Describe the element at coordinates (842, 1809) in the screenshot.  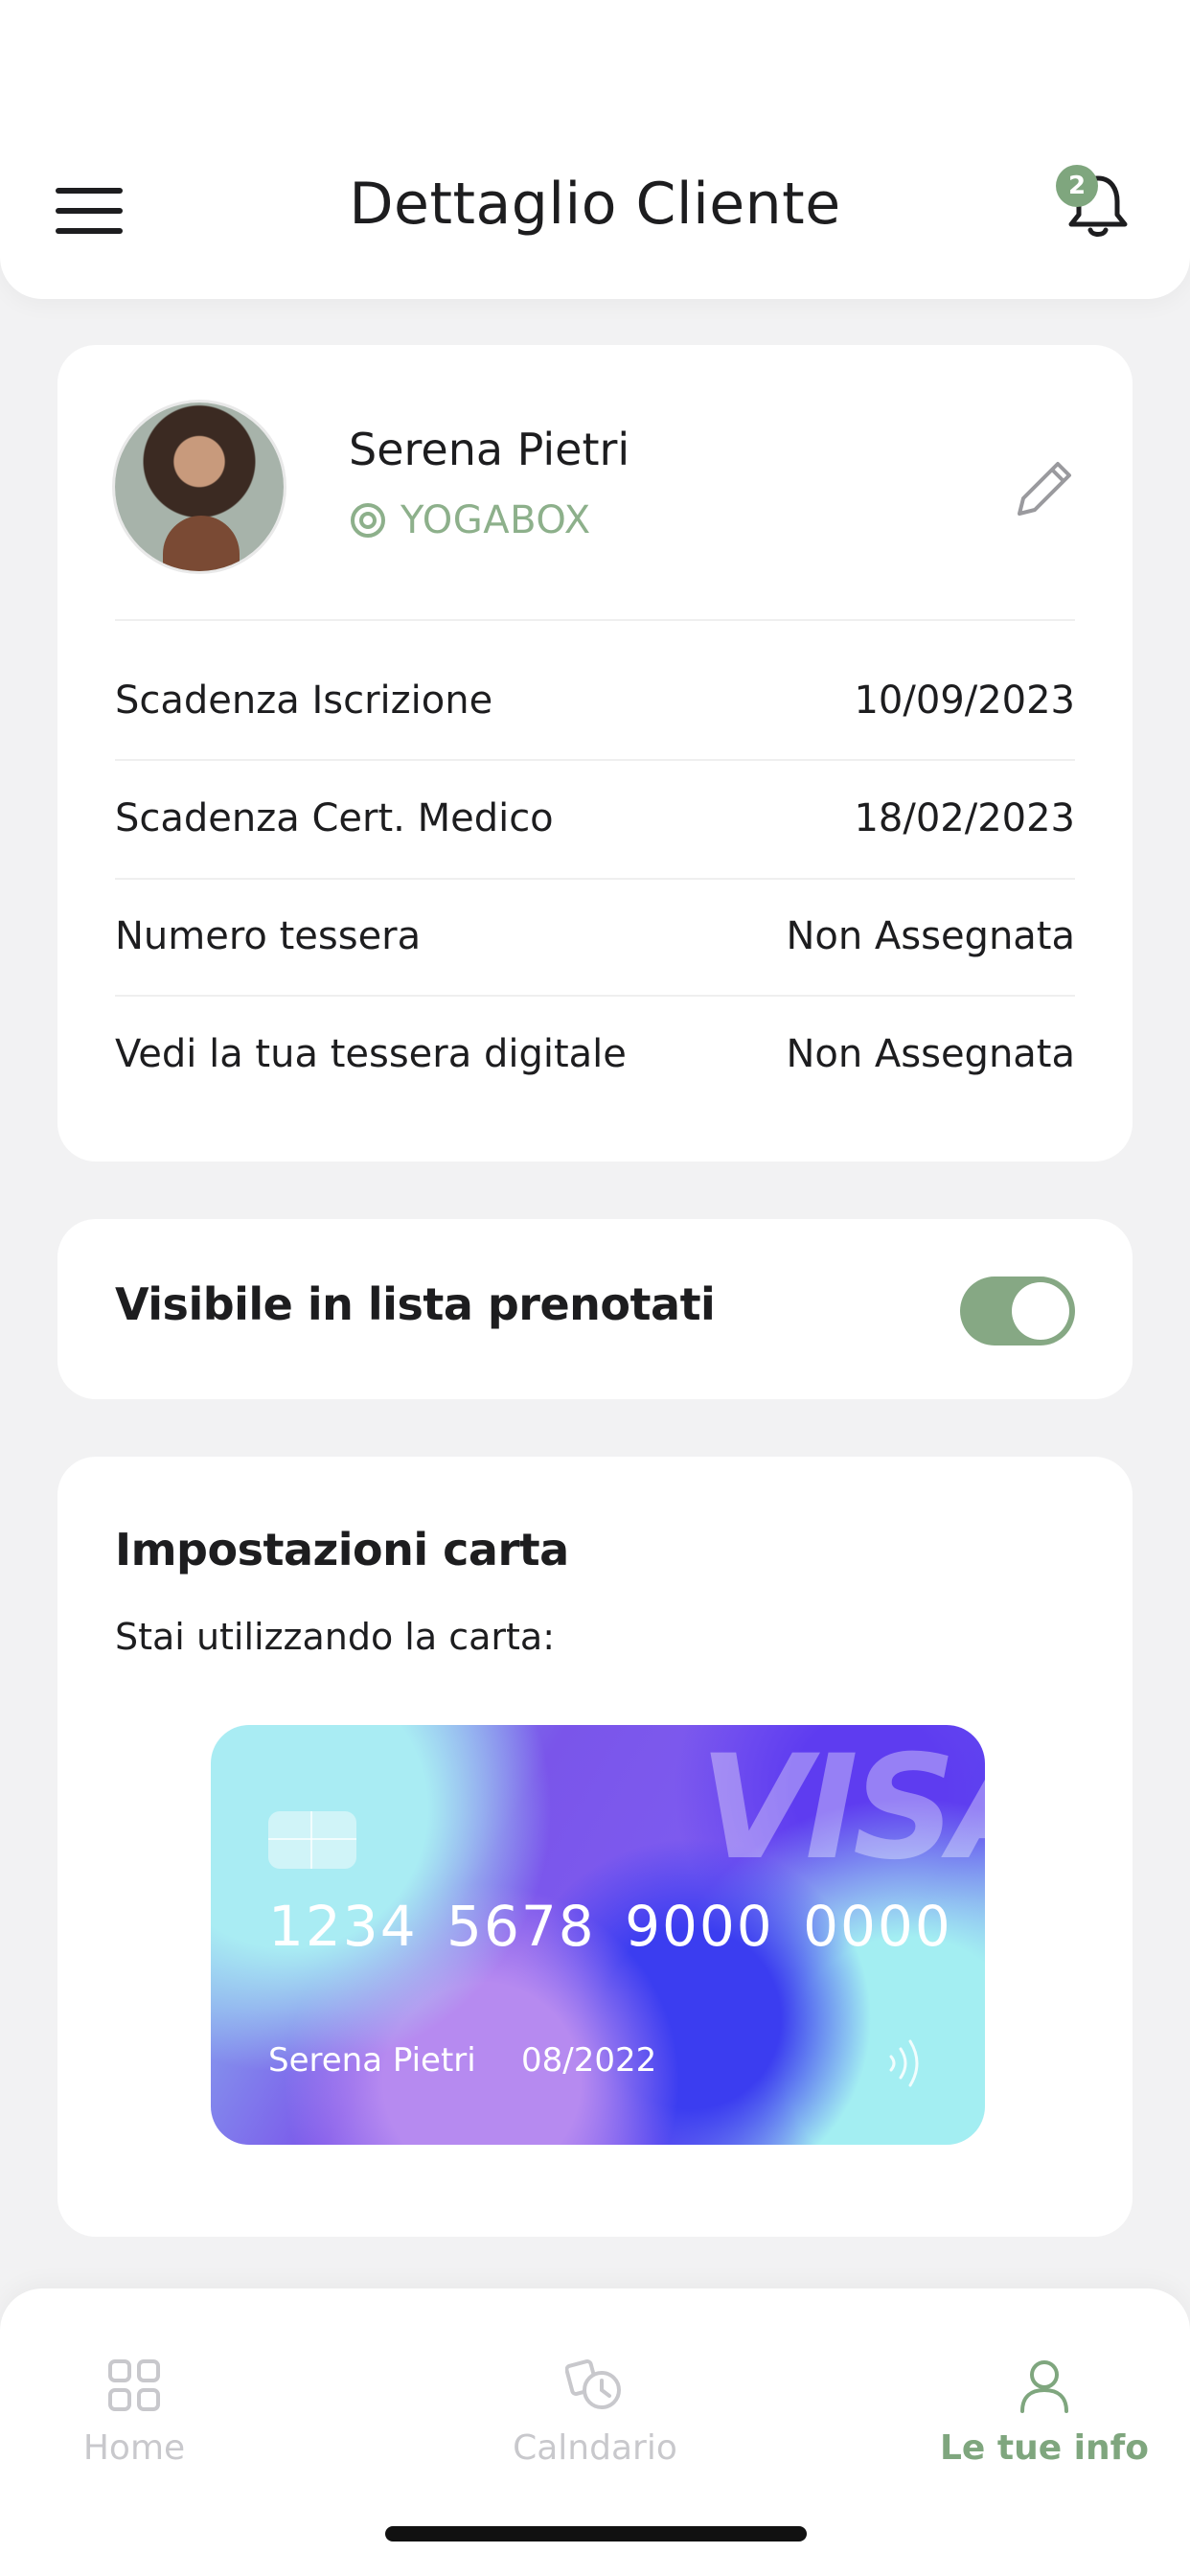
I see `visa-logo: VISA` at that location.